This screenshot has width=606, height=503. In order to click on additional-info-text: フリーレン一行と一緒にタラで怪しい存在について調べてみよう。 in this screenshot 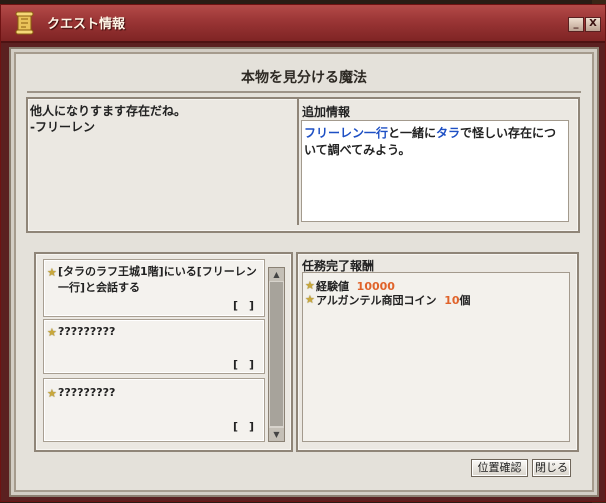, I will do `click(435, 142)`.